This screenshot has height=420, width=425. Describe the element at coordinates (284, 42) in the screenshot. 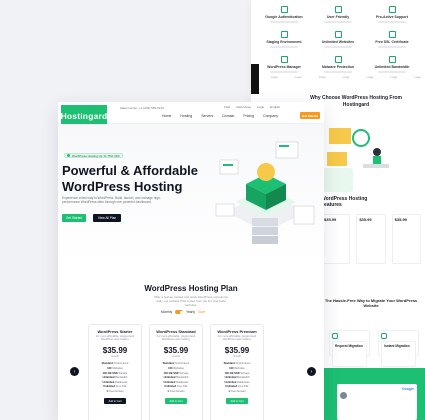

I see `feature-title: Staging Environment` at that location.